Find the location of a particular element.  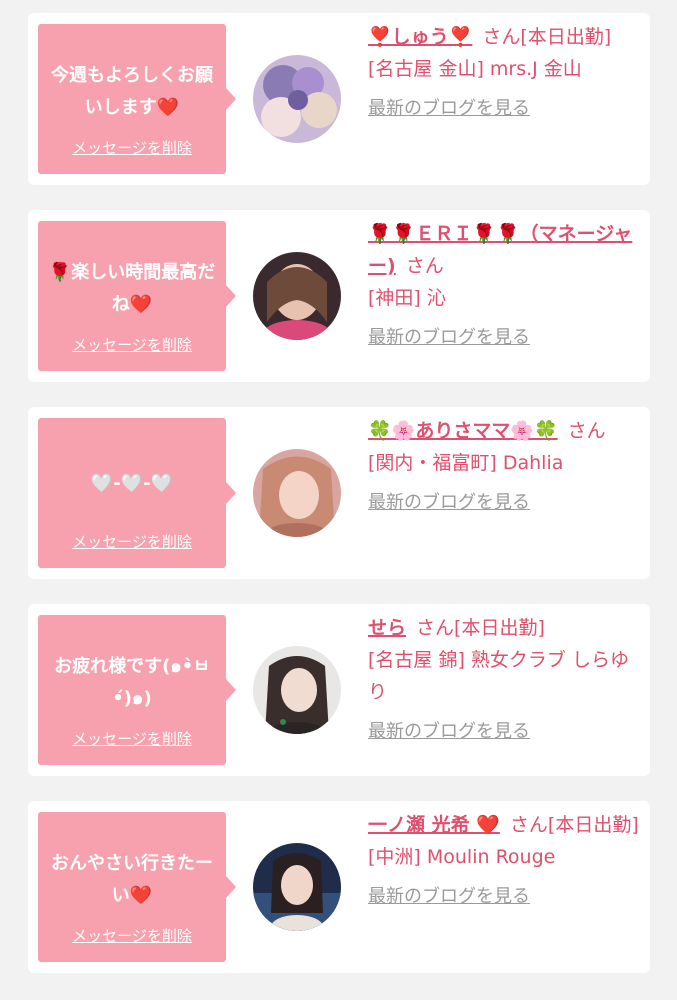

cast-info: せら さん[本日出勤] [名古屋 錦] 熟女クラブ しらゆり 最新のブログを見る is located at coordinates (504, 680).